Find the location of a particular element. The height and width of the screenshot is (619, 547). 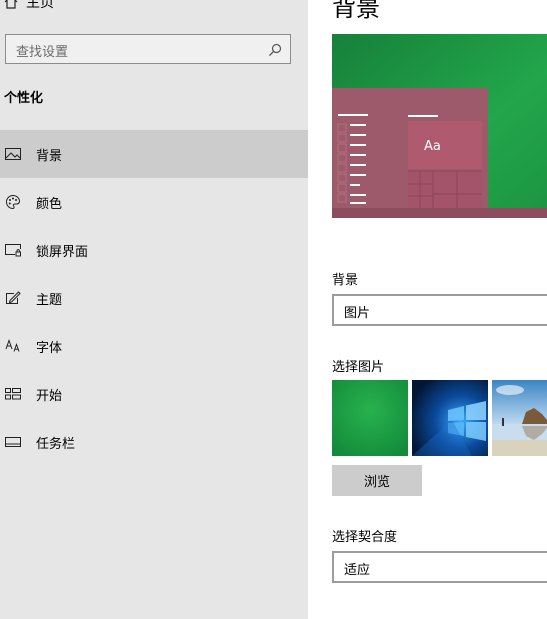

sidebar-item-lock-screen: 锁屏界面 is located at coordinates (154, 250).